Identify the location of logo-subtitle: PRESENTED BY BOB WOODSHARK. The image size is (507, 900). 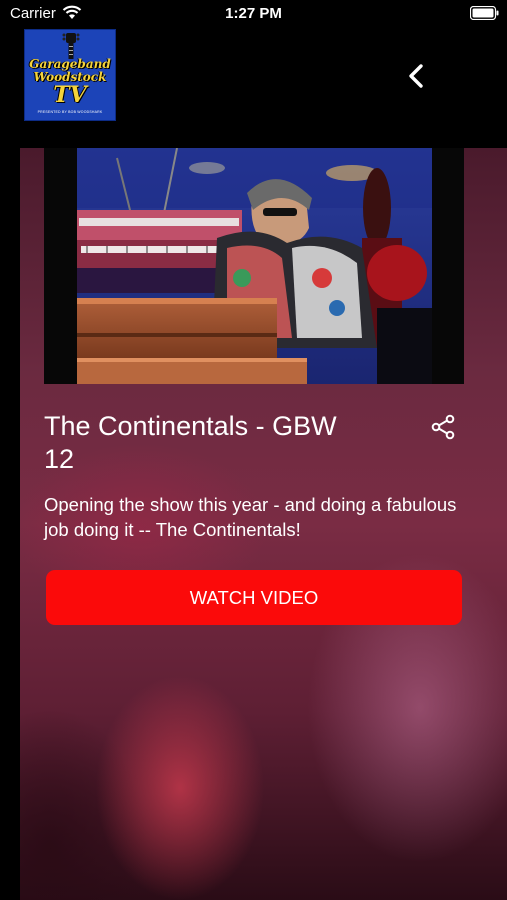
(70, 112).